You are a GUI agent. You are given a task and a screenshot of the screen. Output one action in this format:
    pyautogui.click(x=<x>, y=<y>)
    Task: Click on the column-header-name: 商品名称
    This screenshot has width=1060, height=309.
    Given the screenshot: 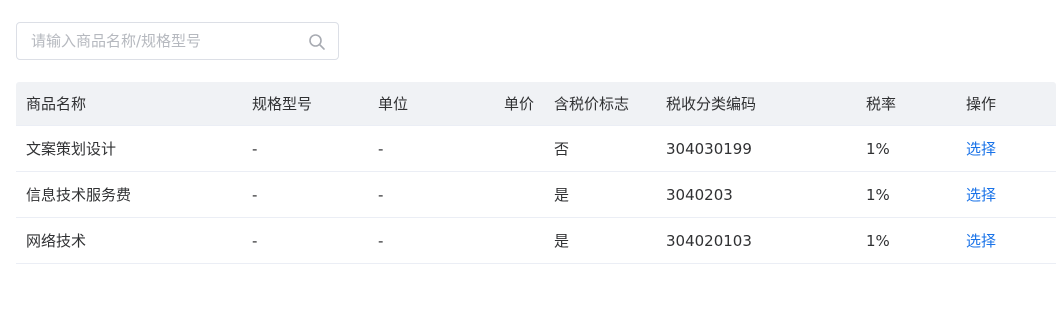 What is the action you would take?
    pyautogui.click(x=56, y=104)
    